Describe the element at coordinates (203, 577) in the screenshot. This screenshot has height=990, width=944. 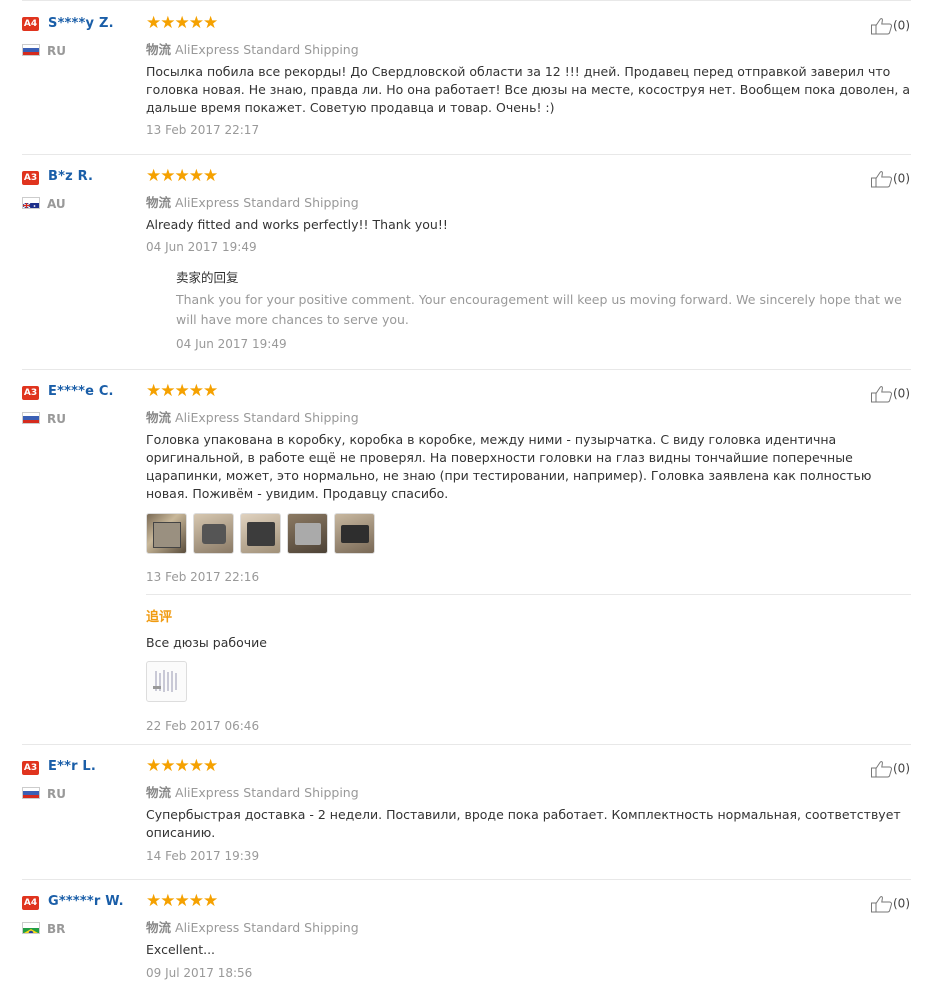
I see `review-date: 13 Feb 2017 22:16` at that location.